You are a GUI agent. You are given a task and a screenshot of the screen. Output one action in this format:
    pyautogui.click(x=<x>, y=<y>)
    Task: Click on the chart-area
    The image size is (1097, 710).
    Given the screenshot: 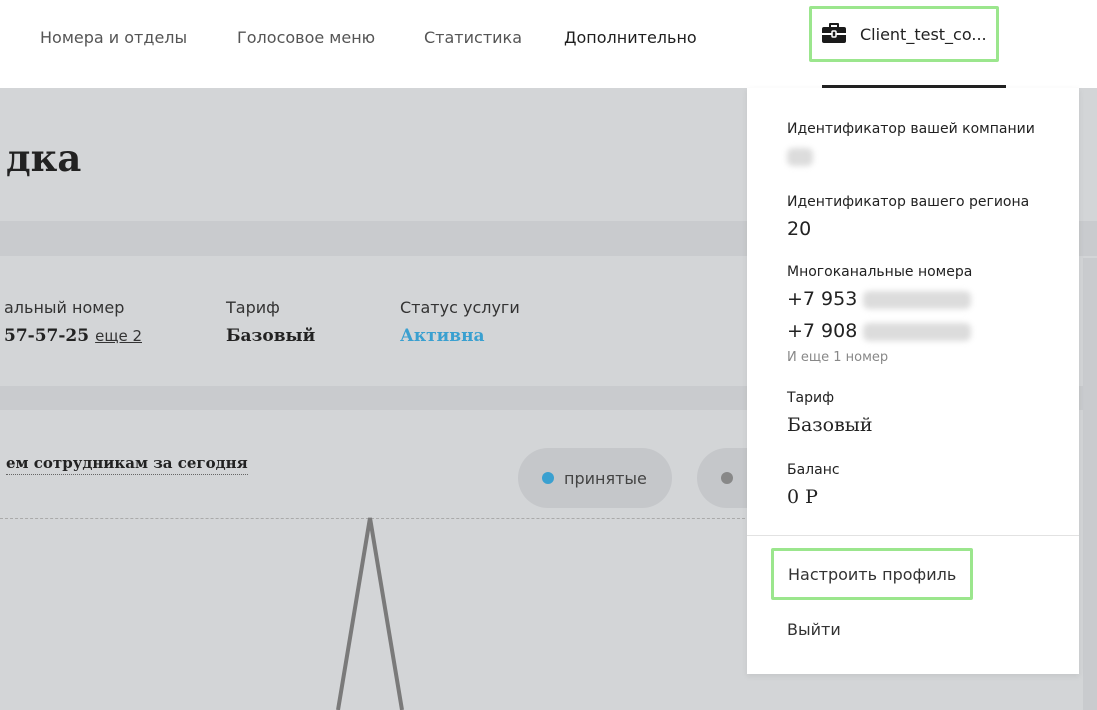 What is the action you would take?
    pyautogui.click(x=370, y=613)
    